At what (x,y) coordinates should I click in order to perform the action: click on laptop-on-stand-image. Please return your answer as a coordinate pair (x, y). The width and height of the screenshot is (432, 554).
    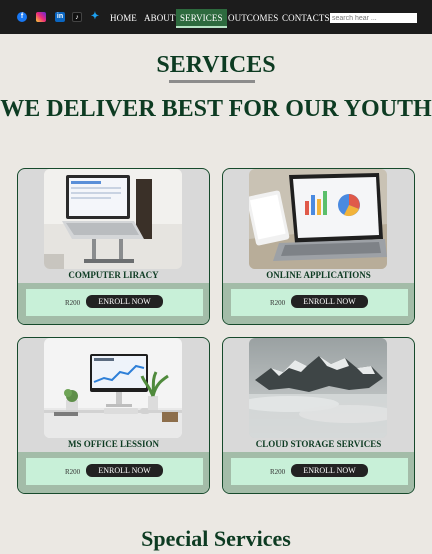
    Looking at the image, I should click on (113, 219).